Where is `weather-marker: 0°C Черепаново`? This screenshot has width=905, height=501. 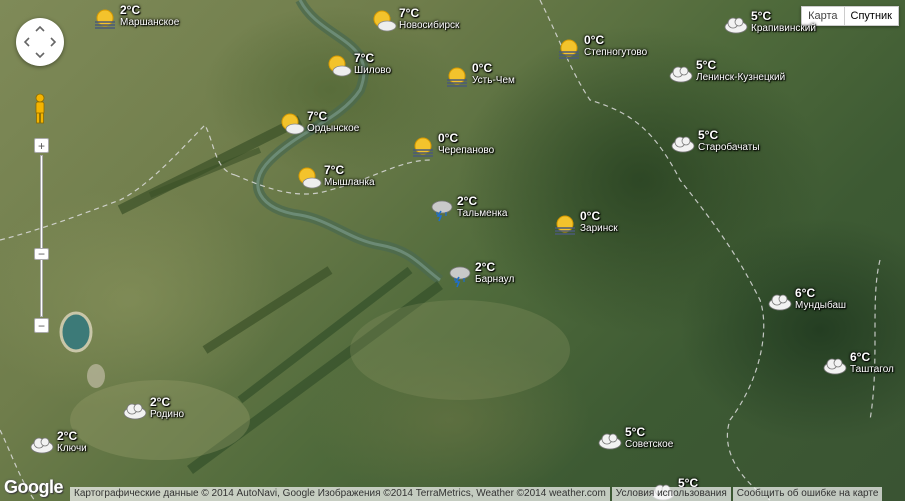
weather-marker: 0°C Черепаново is located at coordinates (452, 145).